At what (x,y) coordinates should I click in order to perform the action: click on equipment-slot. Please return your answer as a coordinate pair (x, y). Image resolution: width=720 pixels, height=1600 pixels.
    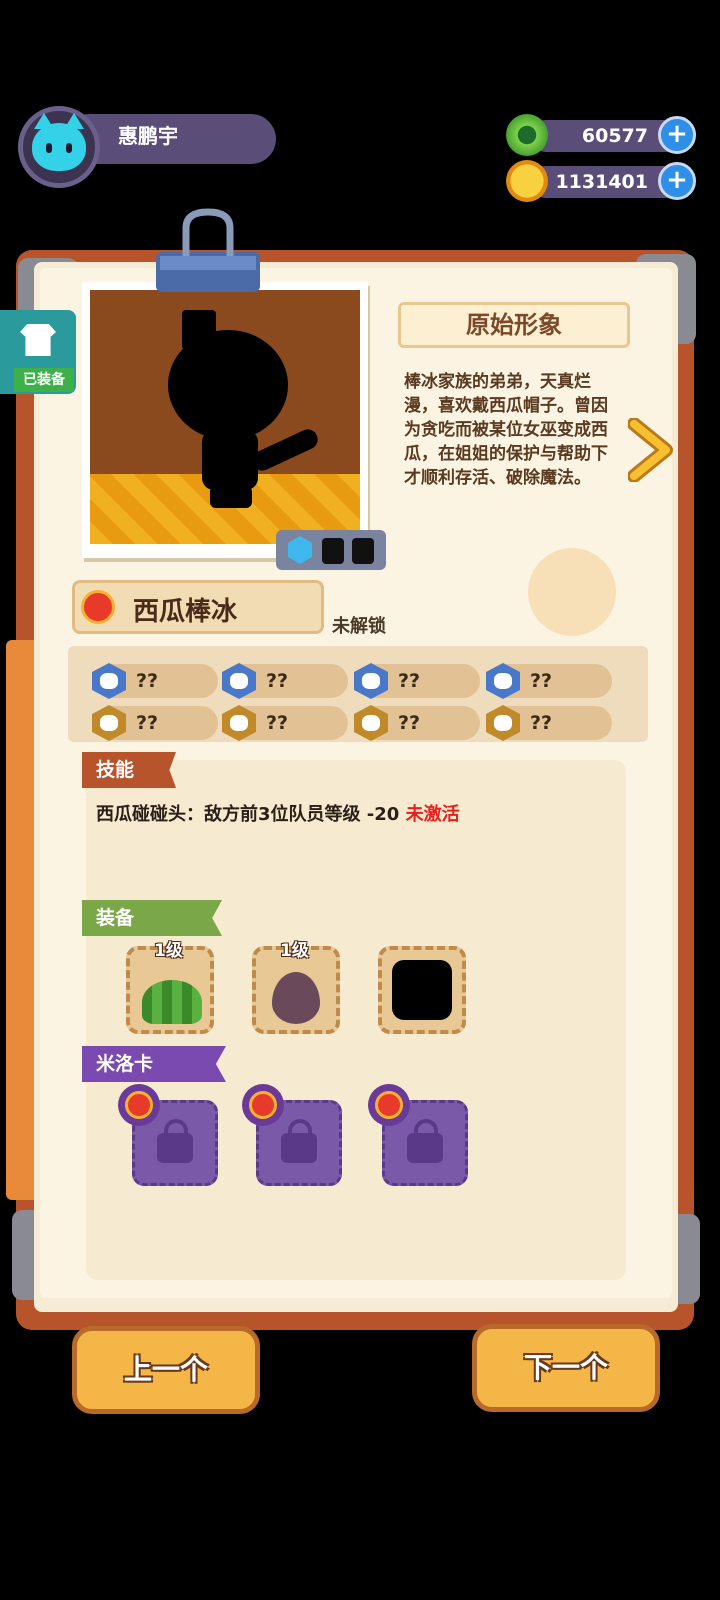
    Looking at the image, I should click on (422, 990).